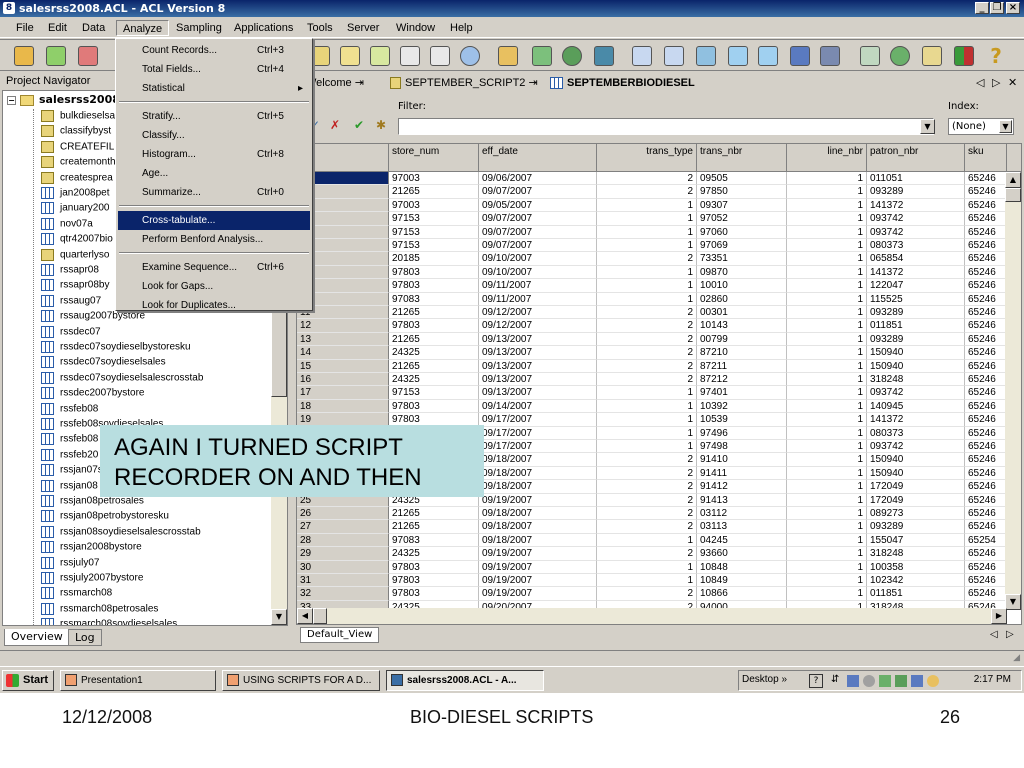 This screenshot has height=768, width=1024. Describe the element at coordinates (999, 616) in the screenshot. I see `scroll-right-icon: ▶` at that location.